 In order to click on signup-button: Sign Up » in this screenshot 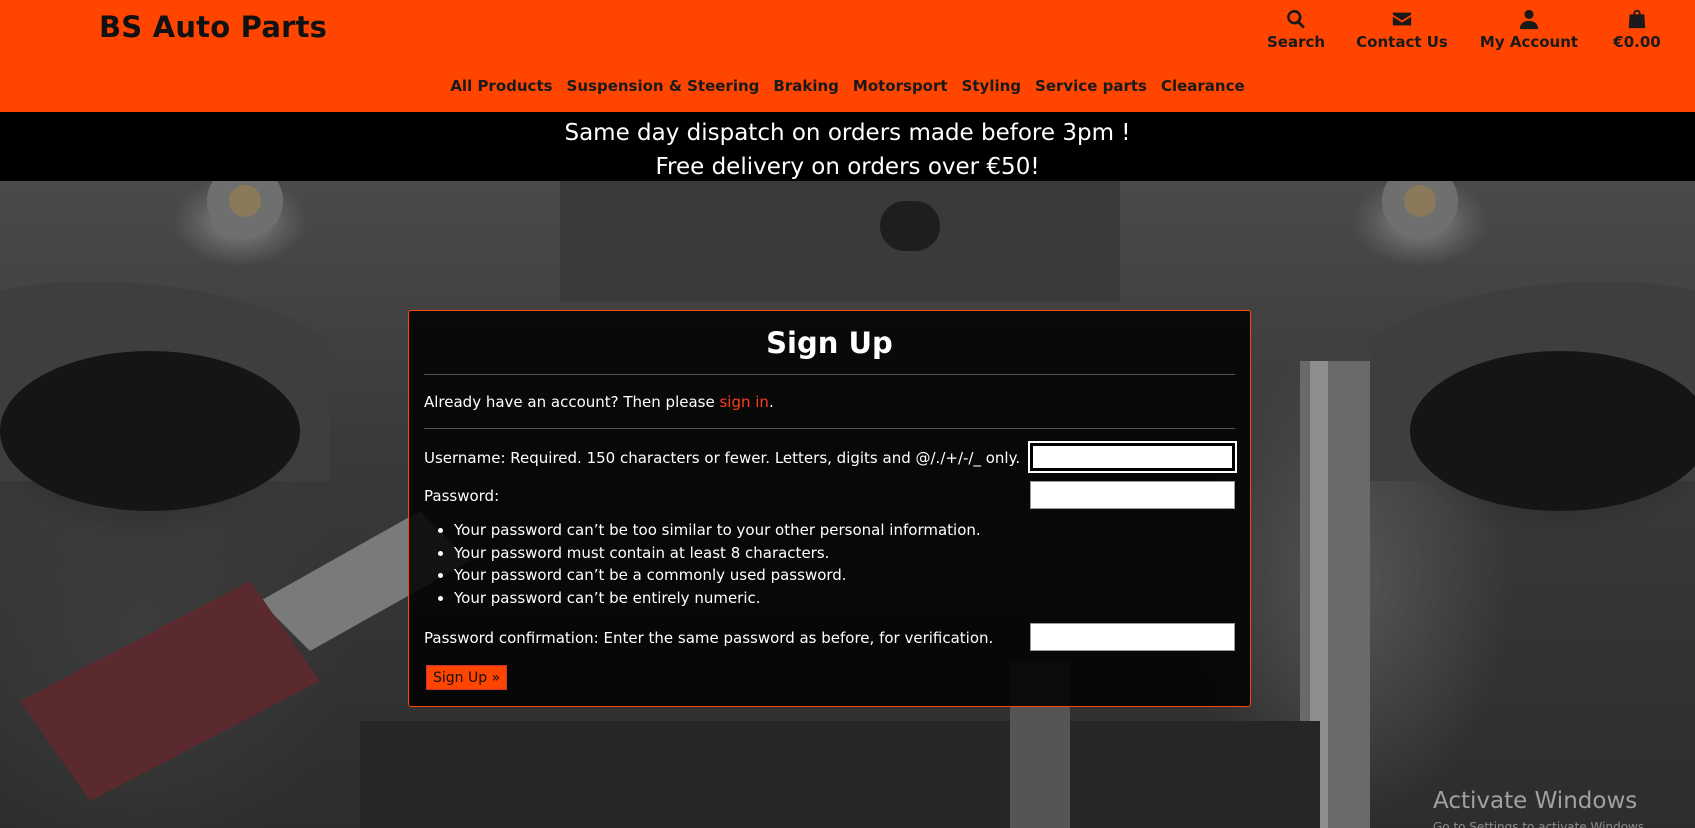, I will do `click(467, 677)`.